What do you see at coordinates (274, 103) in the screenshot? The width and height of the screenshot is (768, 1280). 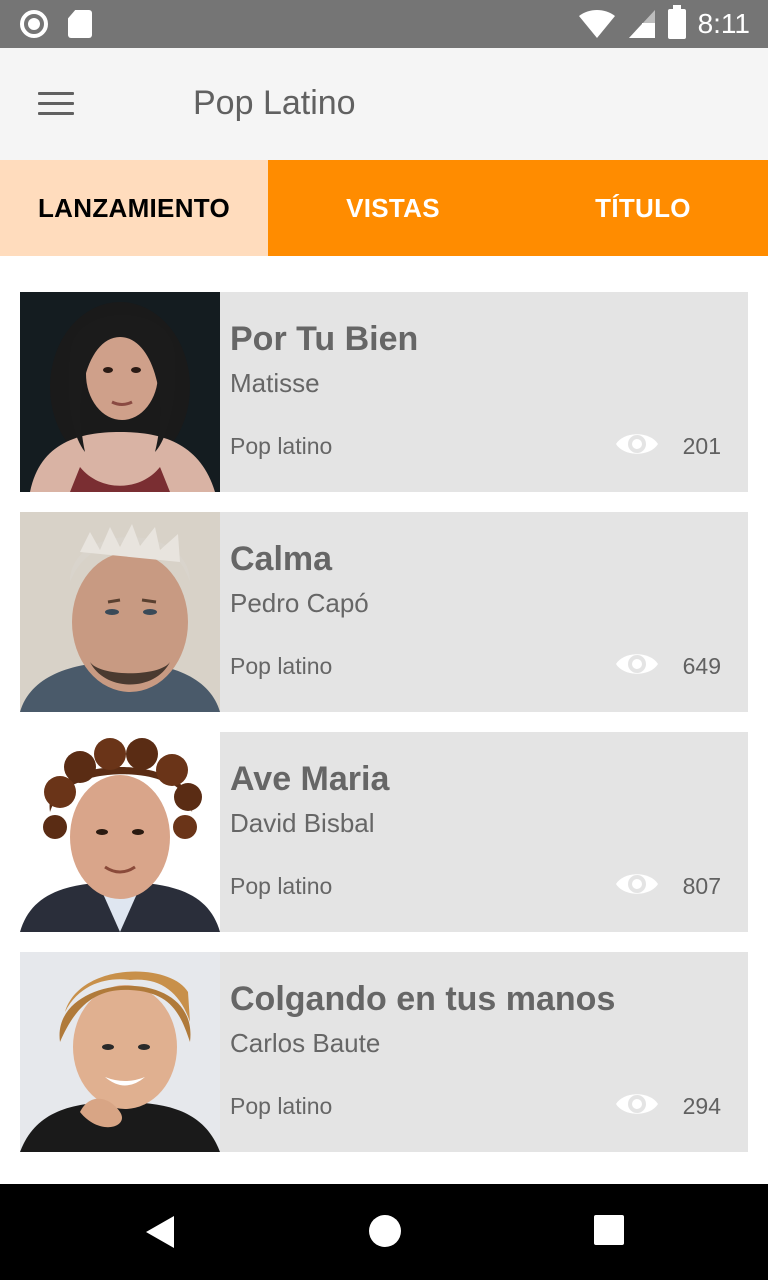 I see `page-title: Pop Latino` at bounding box center [274, 103].